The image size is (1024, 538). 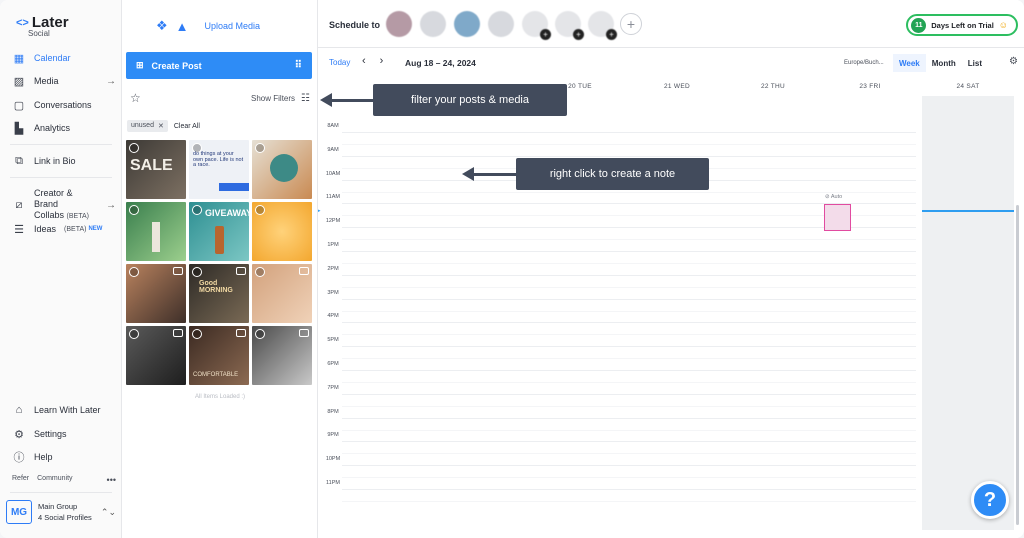 I want to click on filter-callout: filter your posts & media, so click(x=470, y=100).